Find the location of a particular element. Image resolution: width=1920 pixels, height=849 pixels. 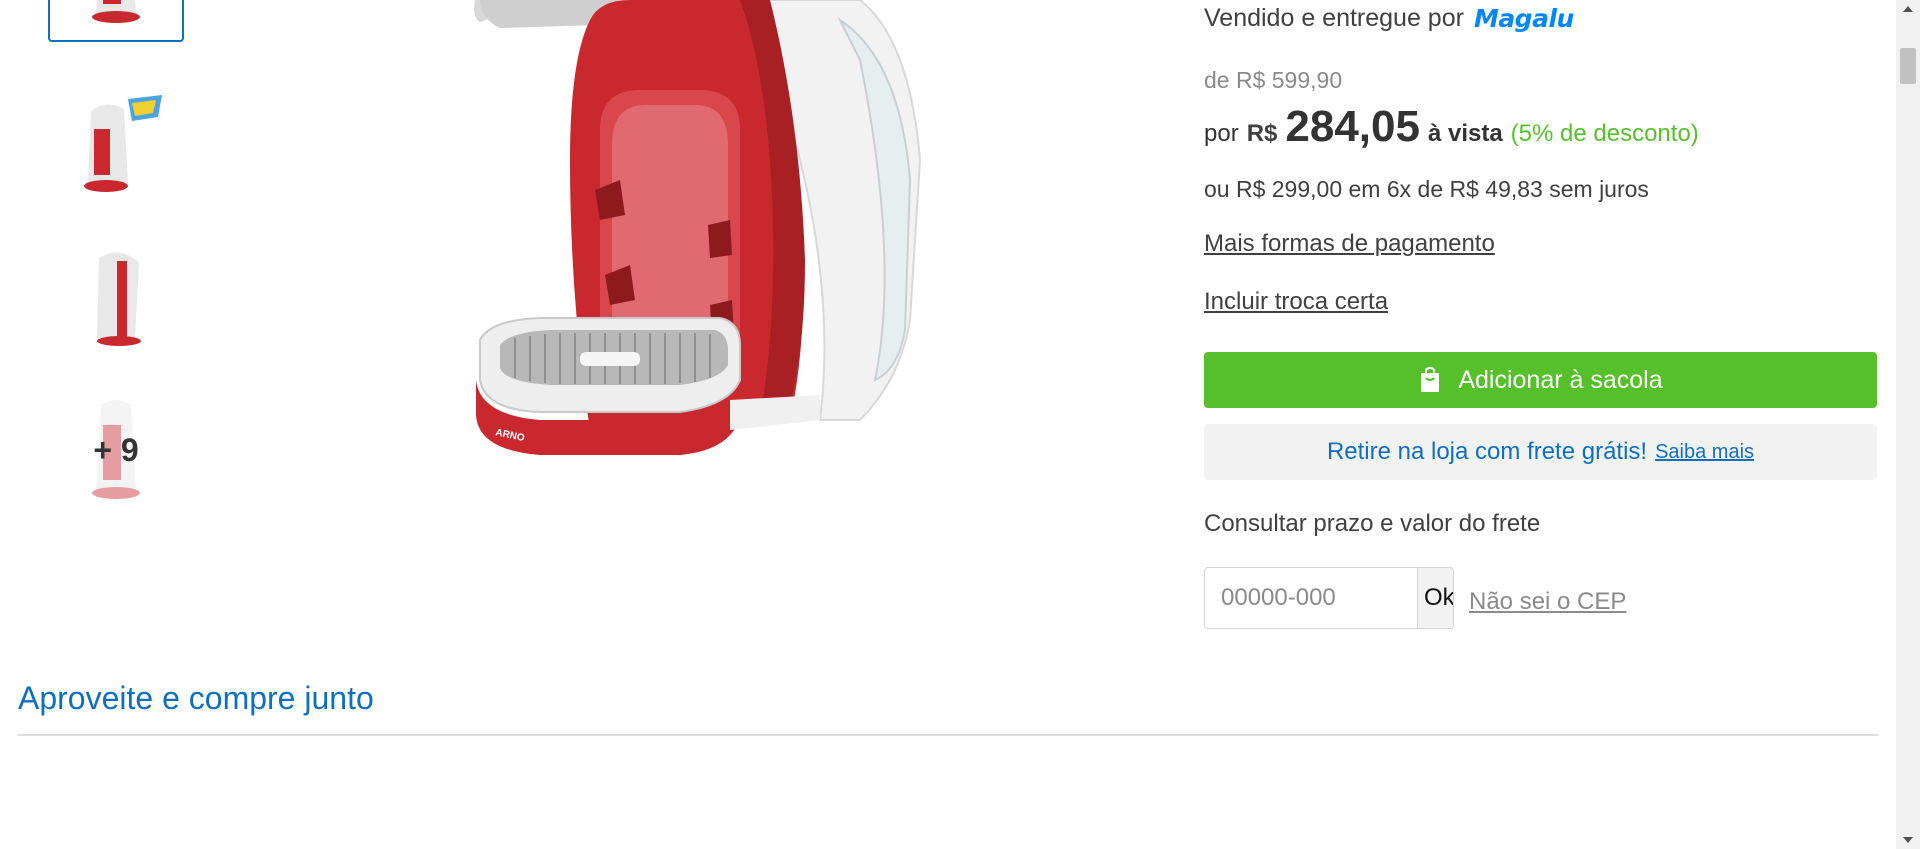

section-divider is located at coordinates (948, 735).